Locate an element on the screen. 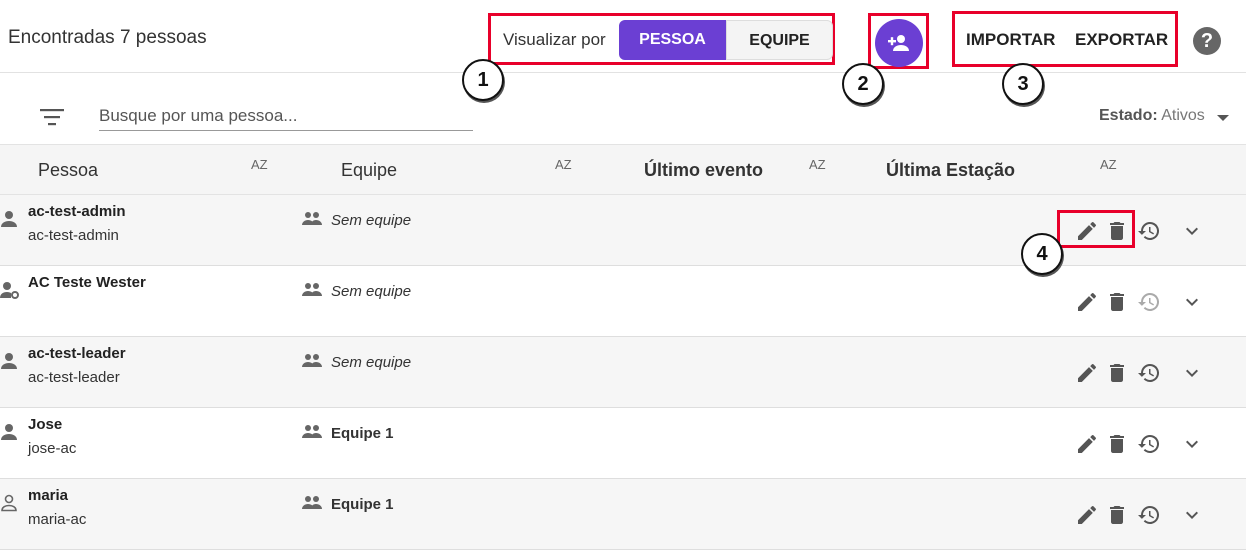 This screenshot has width=1246, height=550. table-row: maria maria-ac Equipe 1 is located at coordinates (623, 514).